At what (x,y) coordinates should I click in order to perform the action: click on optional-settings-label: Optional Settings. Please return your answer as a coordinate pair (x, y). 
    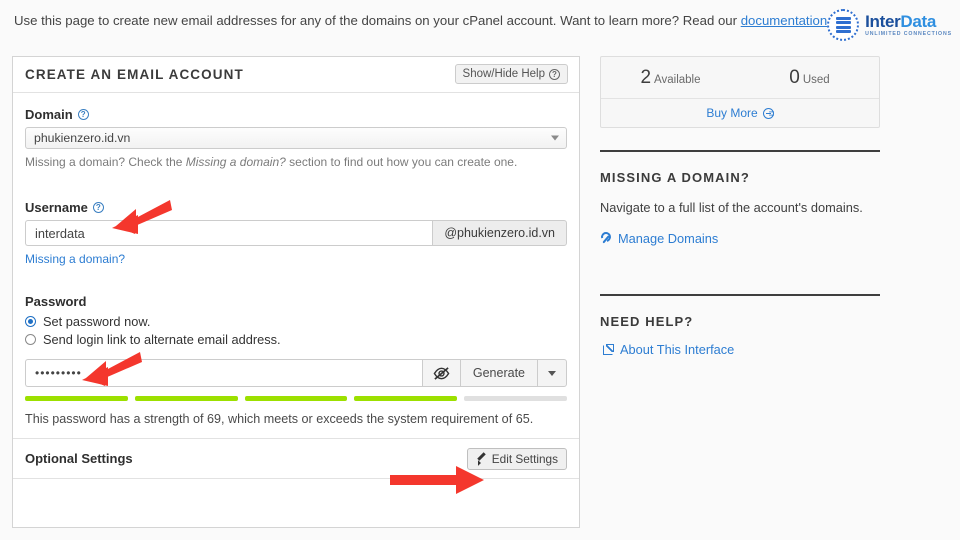
    Looking at the image, I should click on (79, 458).